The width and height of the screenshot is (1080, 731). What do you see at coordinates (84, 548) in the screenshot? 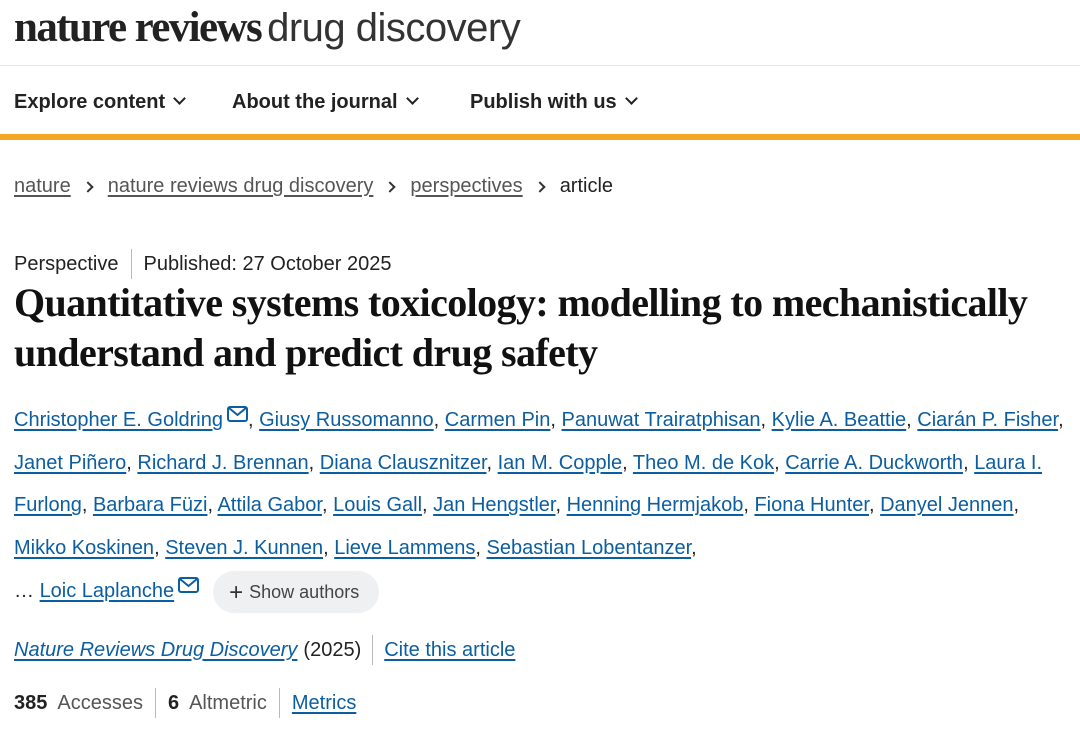
I see `author-link: Mikko Koskinen` at bounding box center [84, 548].